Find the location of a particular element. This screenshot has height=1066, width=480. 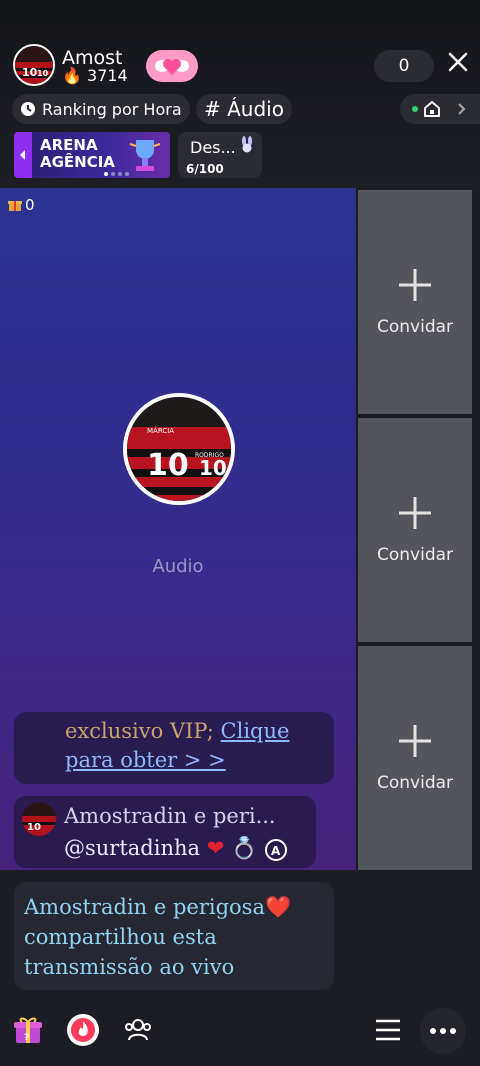

svg-text: RODRIGO is located at coordinates (209, 455).